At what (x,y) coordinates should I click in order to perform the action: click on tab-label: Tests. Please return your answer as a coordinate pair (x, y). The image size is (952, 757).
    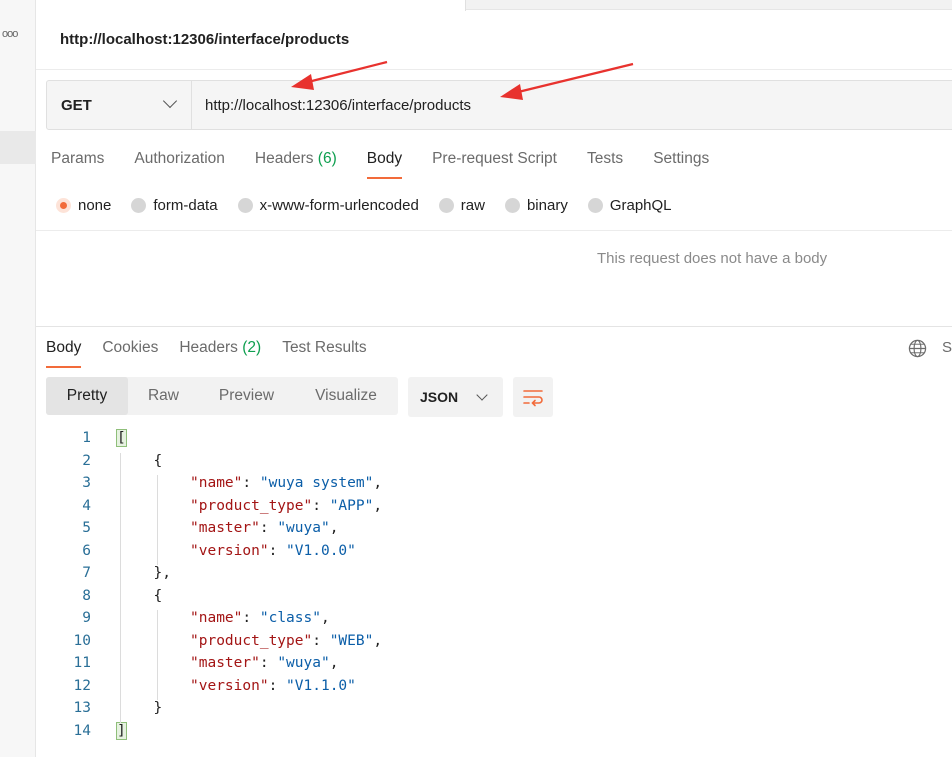
    Looking at the image, I should click on (605, 158).